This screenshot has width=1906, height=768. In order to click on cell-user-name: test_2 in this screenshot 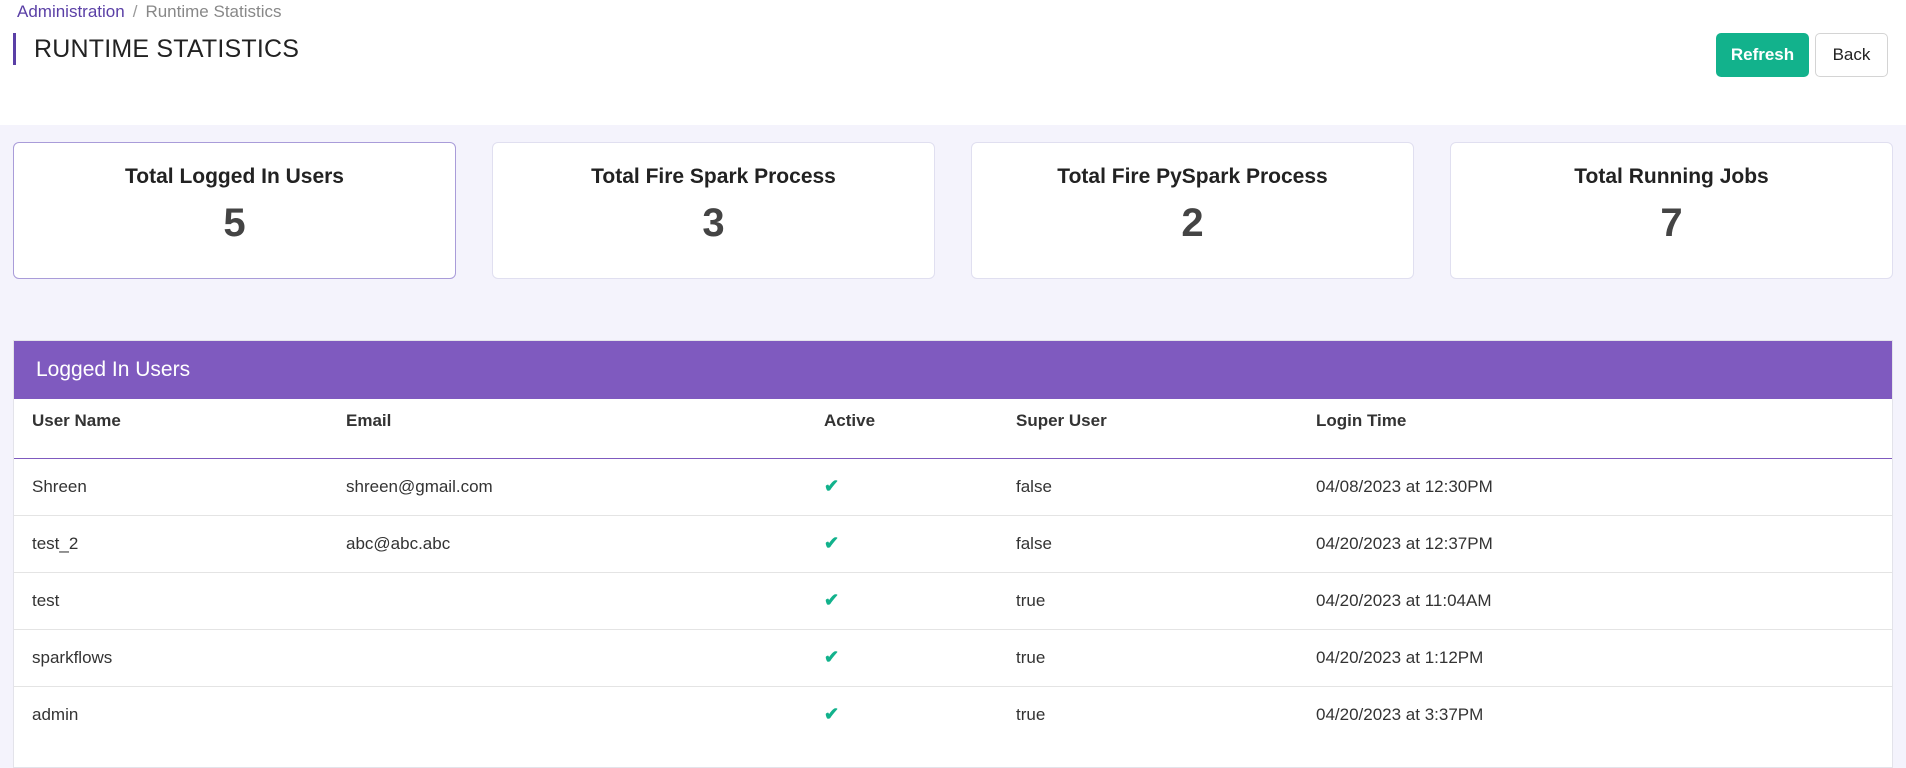, I will do `click(180, 544)`.